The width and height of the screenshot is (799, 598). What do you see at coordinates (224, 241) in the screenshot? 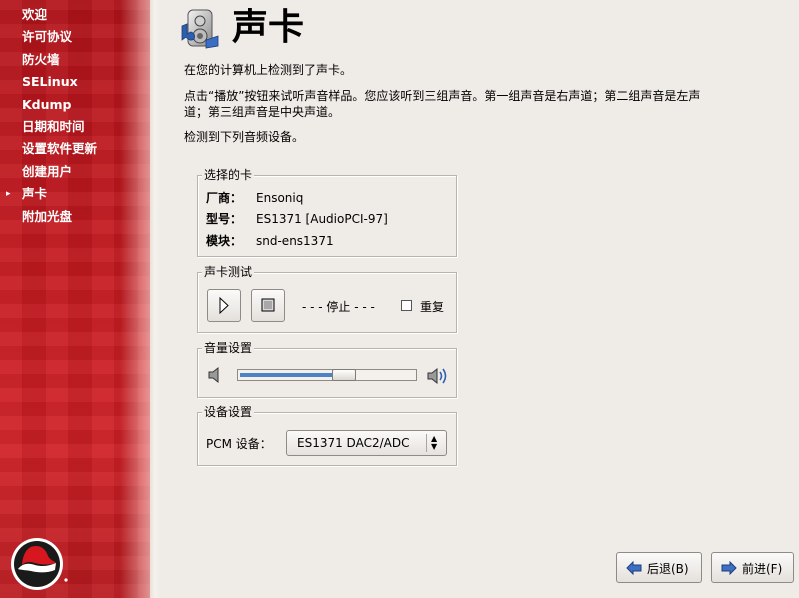
I see `module-label: 模块：` at bounding box center [224, 241].